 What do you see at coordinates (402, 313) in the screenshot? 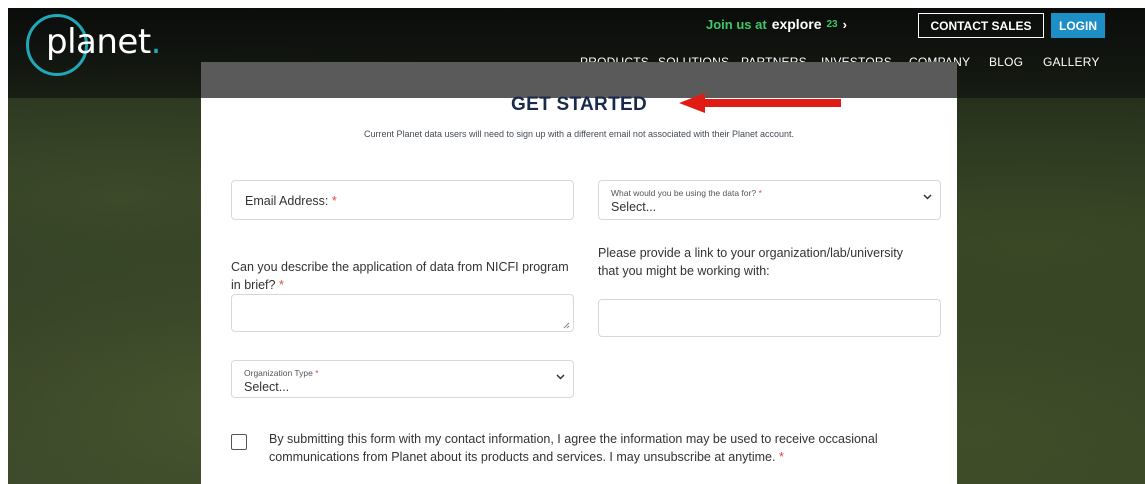
I see `application-textarea` at bounding box center [402, 313].